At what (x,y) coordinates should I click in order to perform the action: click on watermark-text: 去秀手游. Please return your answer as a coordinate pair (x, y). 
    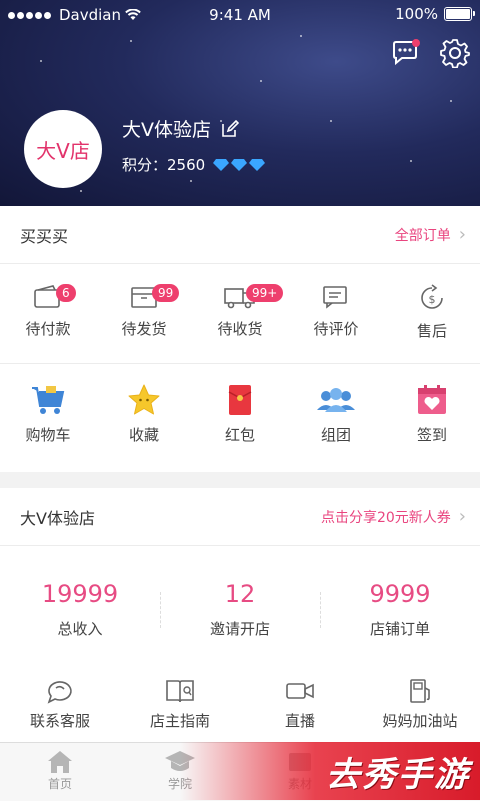
    Looking at the image, I should click on (398, 774).